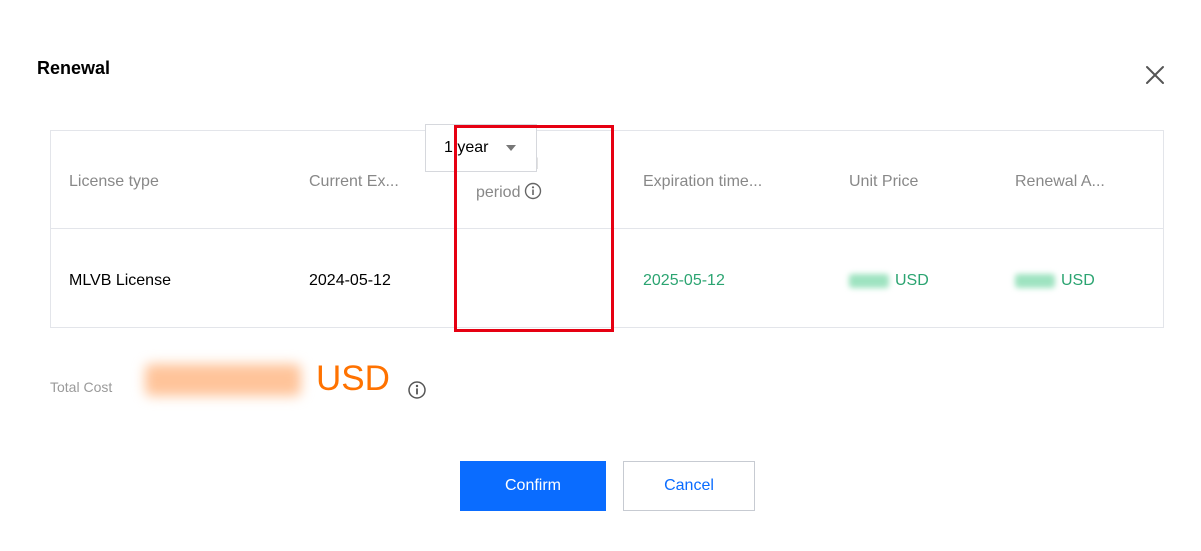  I want to click on unit-price-currency: USD, so click(912, 280).